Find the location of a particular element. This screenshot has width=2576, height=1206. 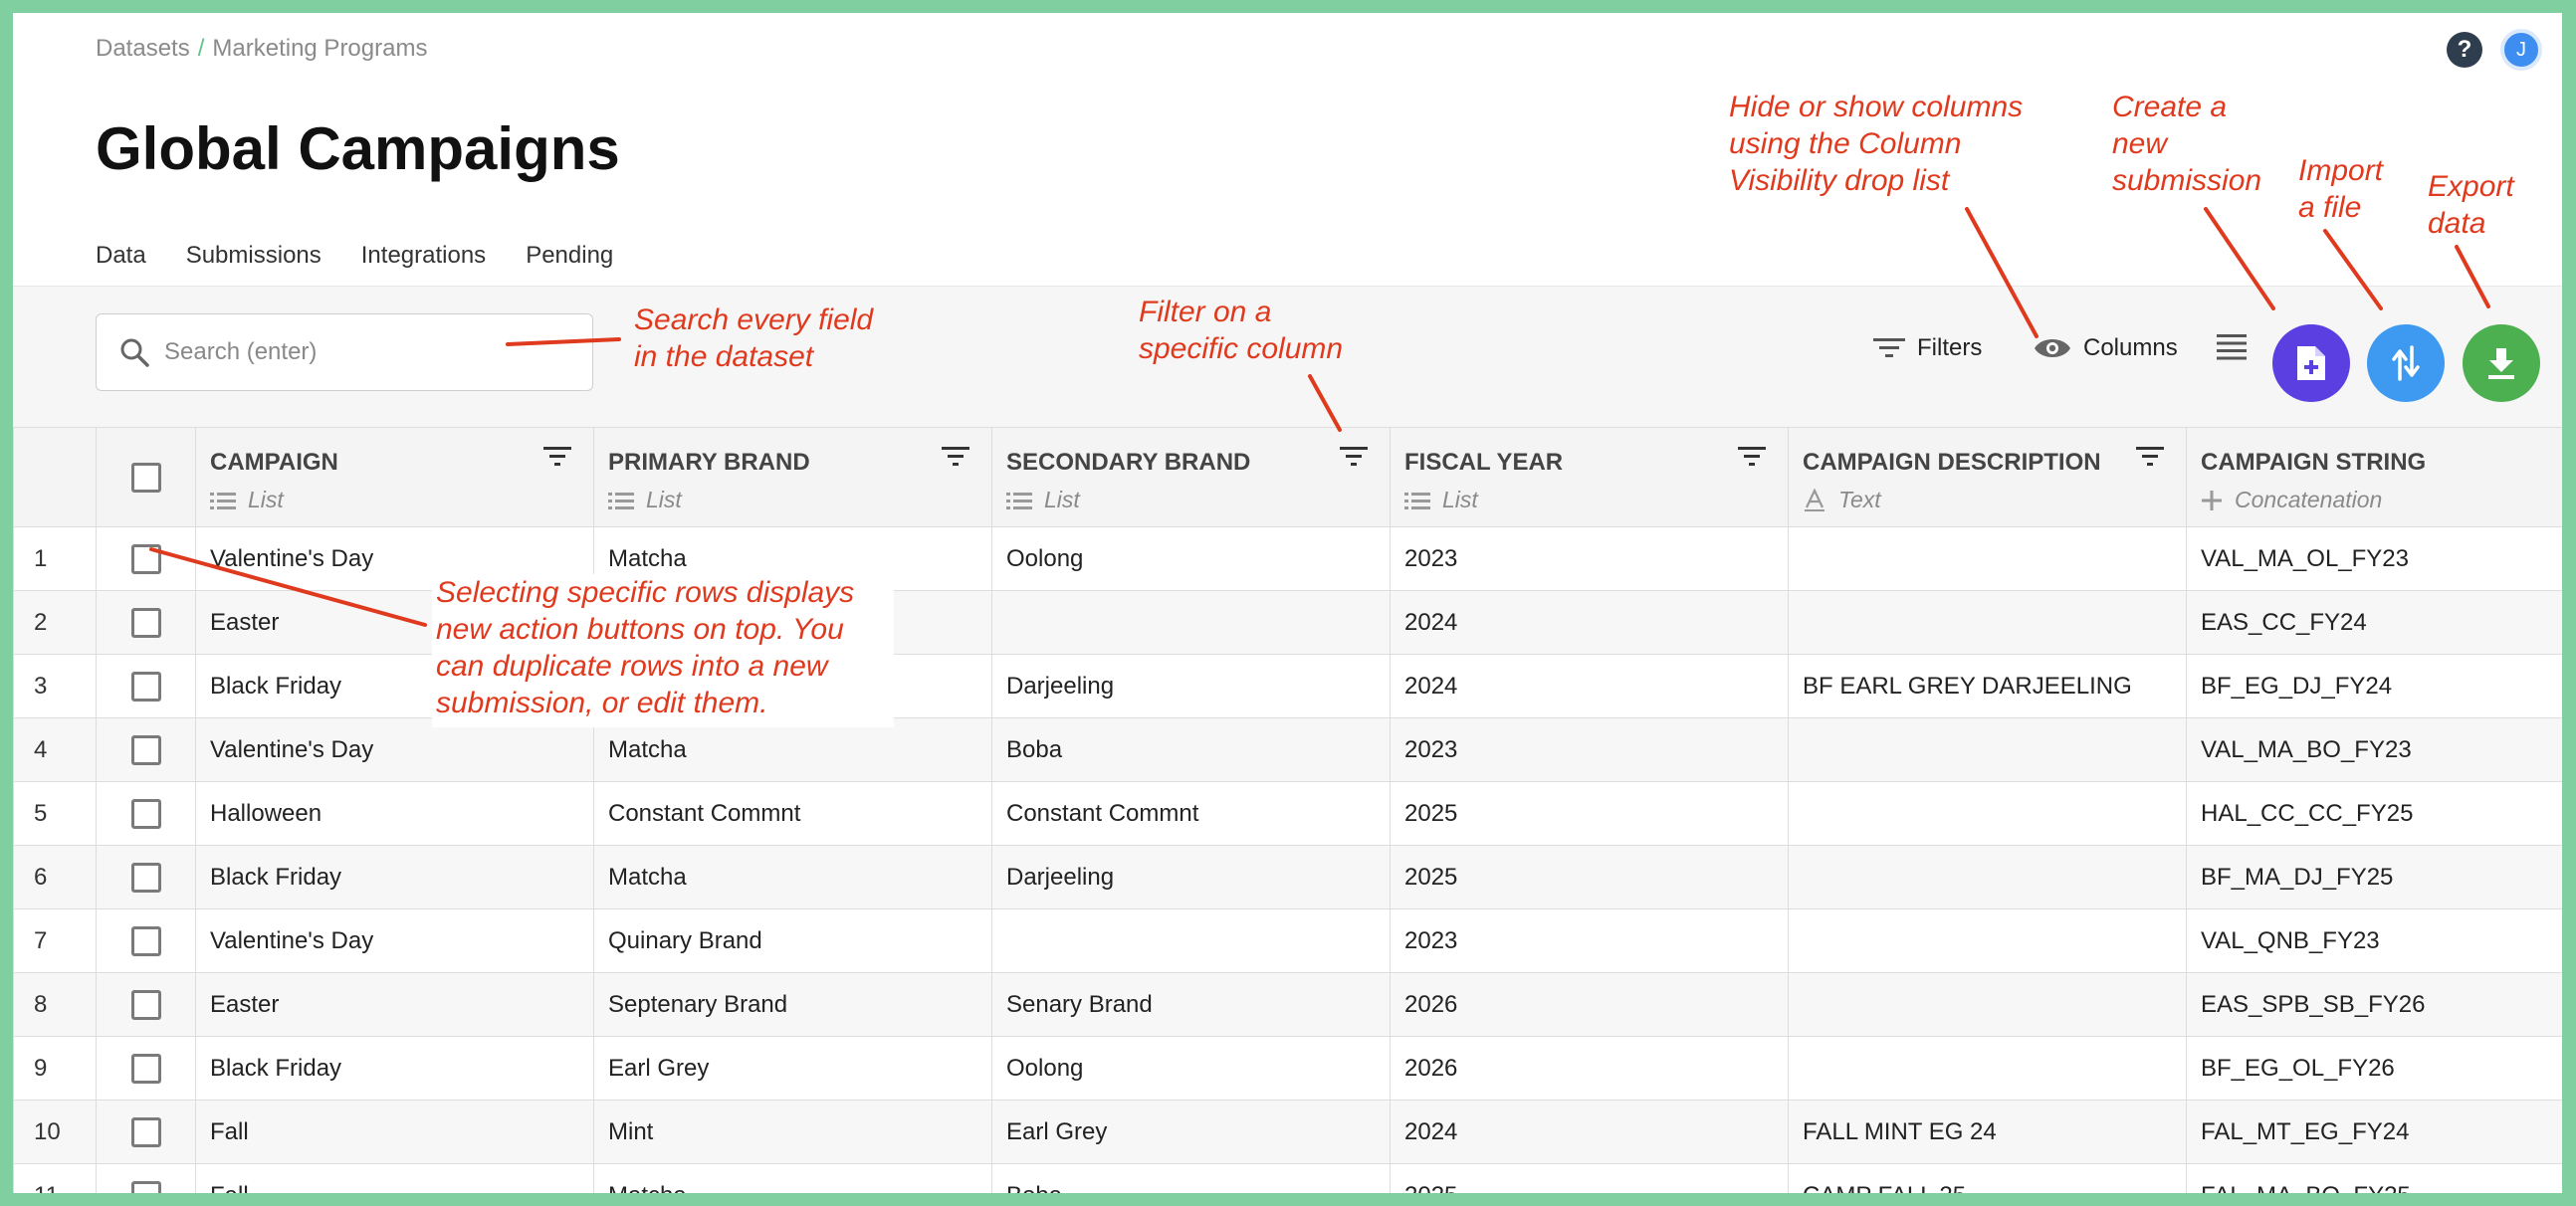

help-icon: ? is located at coordinates (2464, 50).